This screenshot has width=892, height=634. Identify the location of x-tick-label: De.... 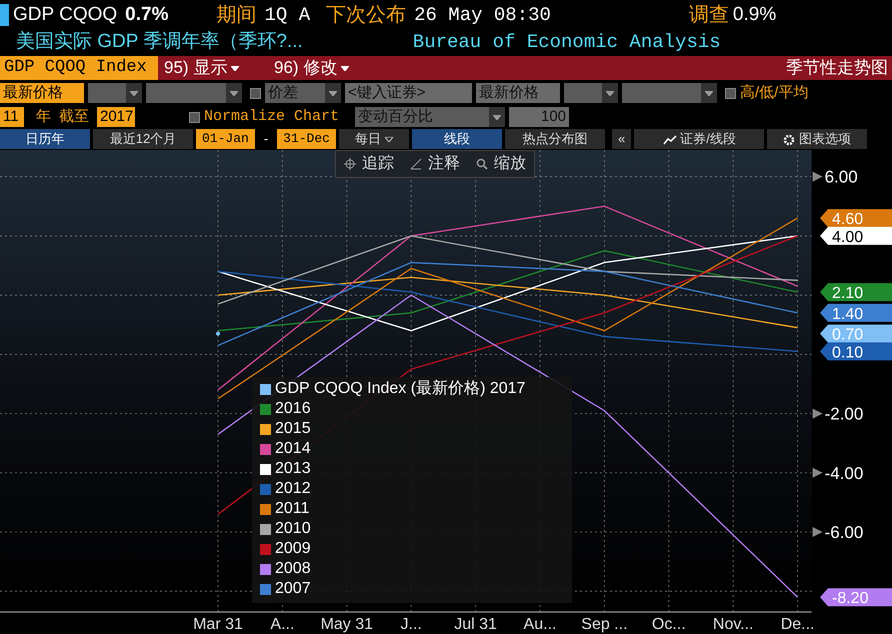
(797, 624).